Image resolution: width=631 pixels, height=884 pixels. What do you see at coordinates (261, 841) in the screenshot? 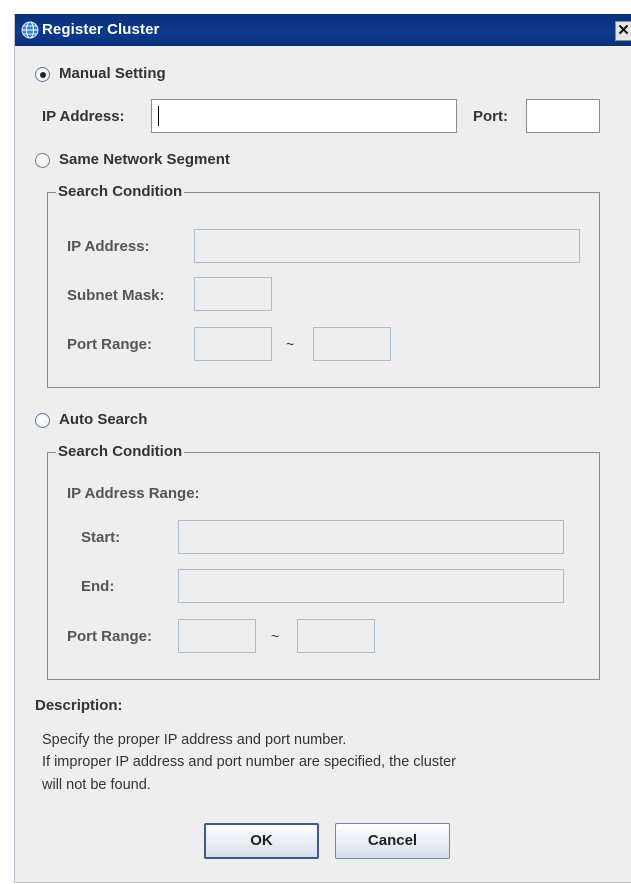
I see `ok-button: OK` at bounding box center [261, 841].